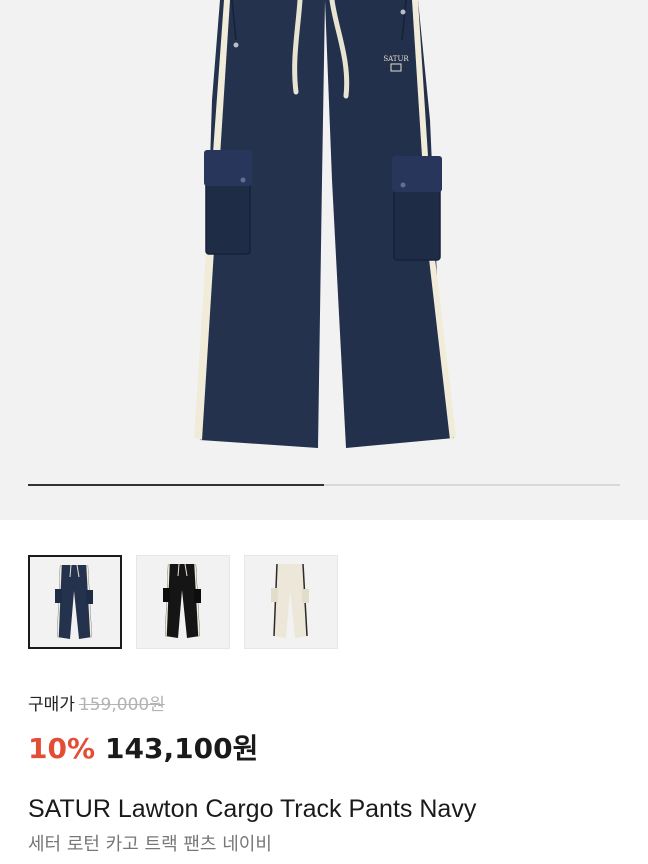 The height and width of the screenshot is (864, 648). I want to click on gallery-progress-bar, so click(324, 485).